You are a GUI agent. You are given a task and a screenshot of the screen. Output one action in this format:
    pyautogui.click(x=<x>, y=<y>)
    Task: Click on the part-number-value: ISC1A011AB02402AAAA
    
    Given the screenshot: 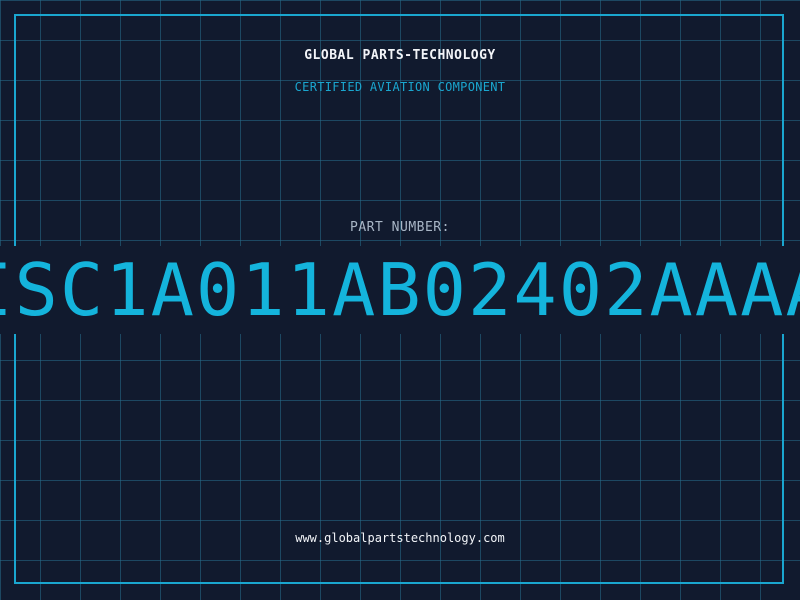 What is the action you would take?
    pyautogui.click(x=400, y=290)
    